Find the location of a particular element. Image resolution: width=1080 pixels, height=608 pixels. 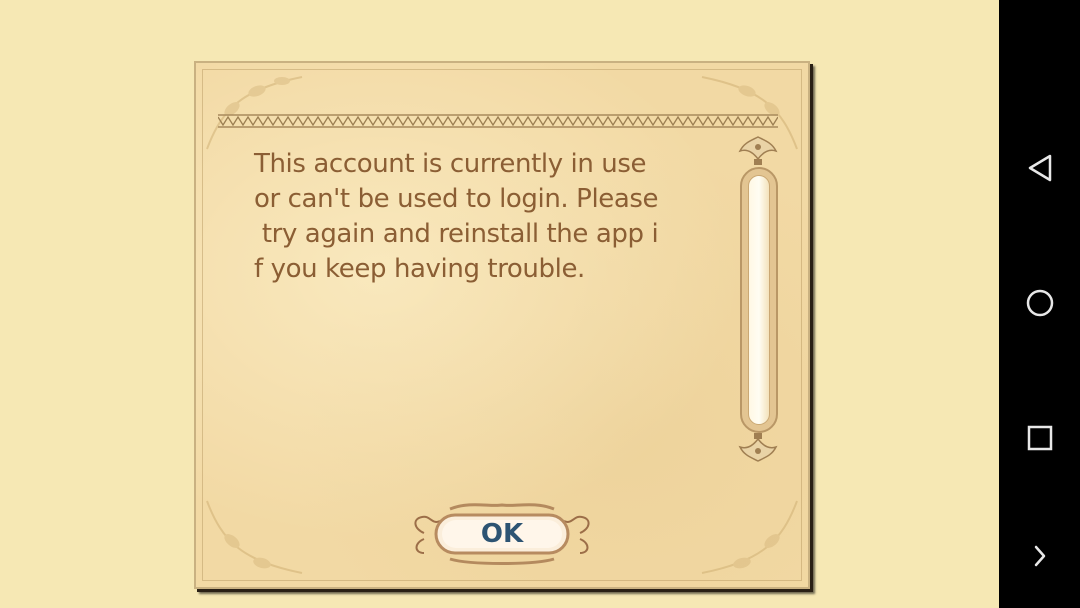

message-line: try again and reinstall the app i is located at coordinates (456, 234).